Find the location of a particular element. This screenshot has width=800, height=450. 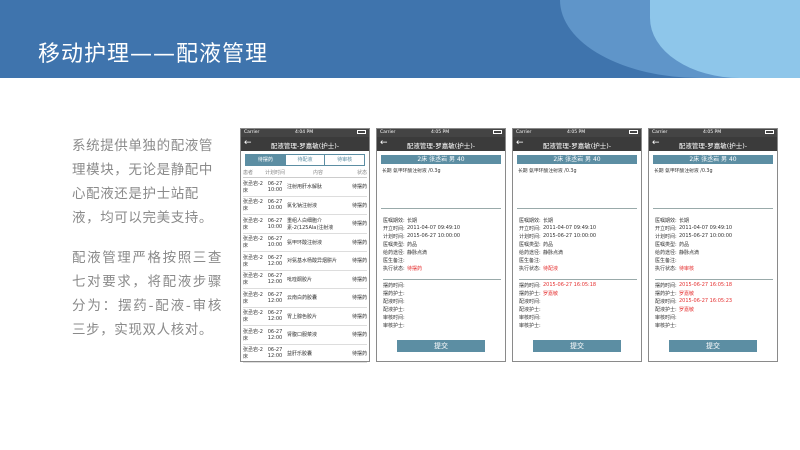

table-row: 张丞岩-2床 06-27 10:00 氨甲环酸注射液 待摆药 is located at coordinates (305, 243).